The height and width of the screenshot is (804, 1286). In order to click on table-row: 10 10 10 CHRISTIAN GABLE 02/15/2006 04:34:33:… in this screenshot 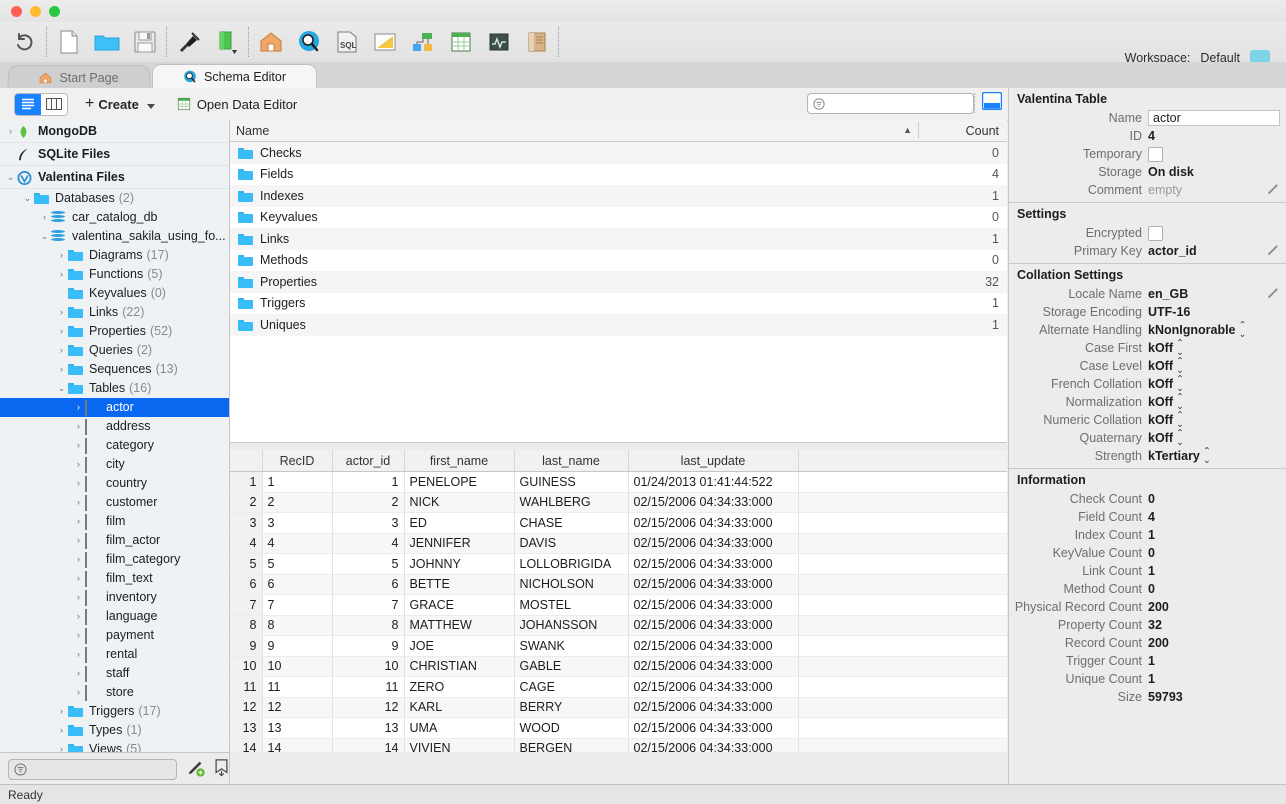, I will do `click(618, 666)`.